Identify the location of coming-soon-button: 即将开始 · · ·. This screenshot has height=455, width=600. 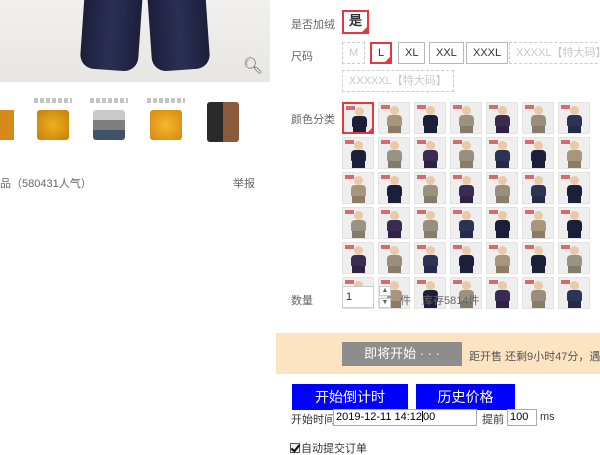
(402, 354).